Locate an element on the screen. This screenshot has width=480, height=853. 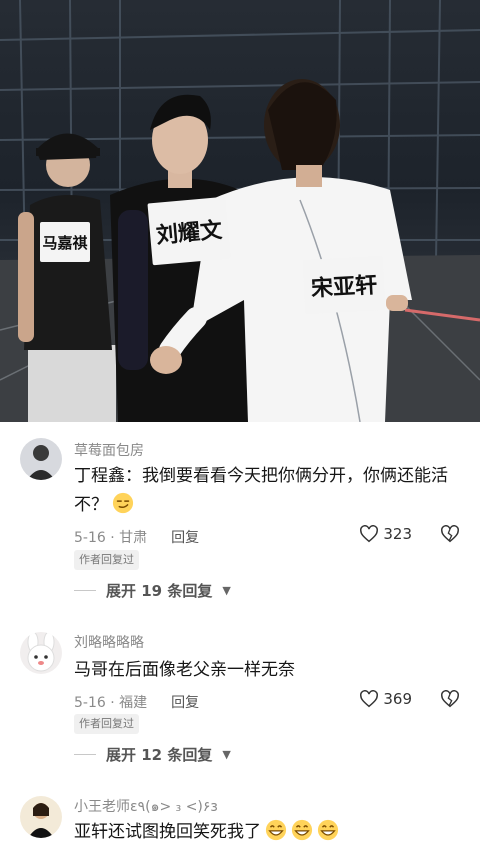
like-button: 369 is located at coordinates (385, 699).